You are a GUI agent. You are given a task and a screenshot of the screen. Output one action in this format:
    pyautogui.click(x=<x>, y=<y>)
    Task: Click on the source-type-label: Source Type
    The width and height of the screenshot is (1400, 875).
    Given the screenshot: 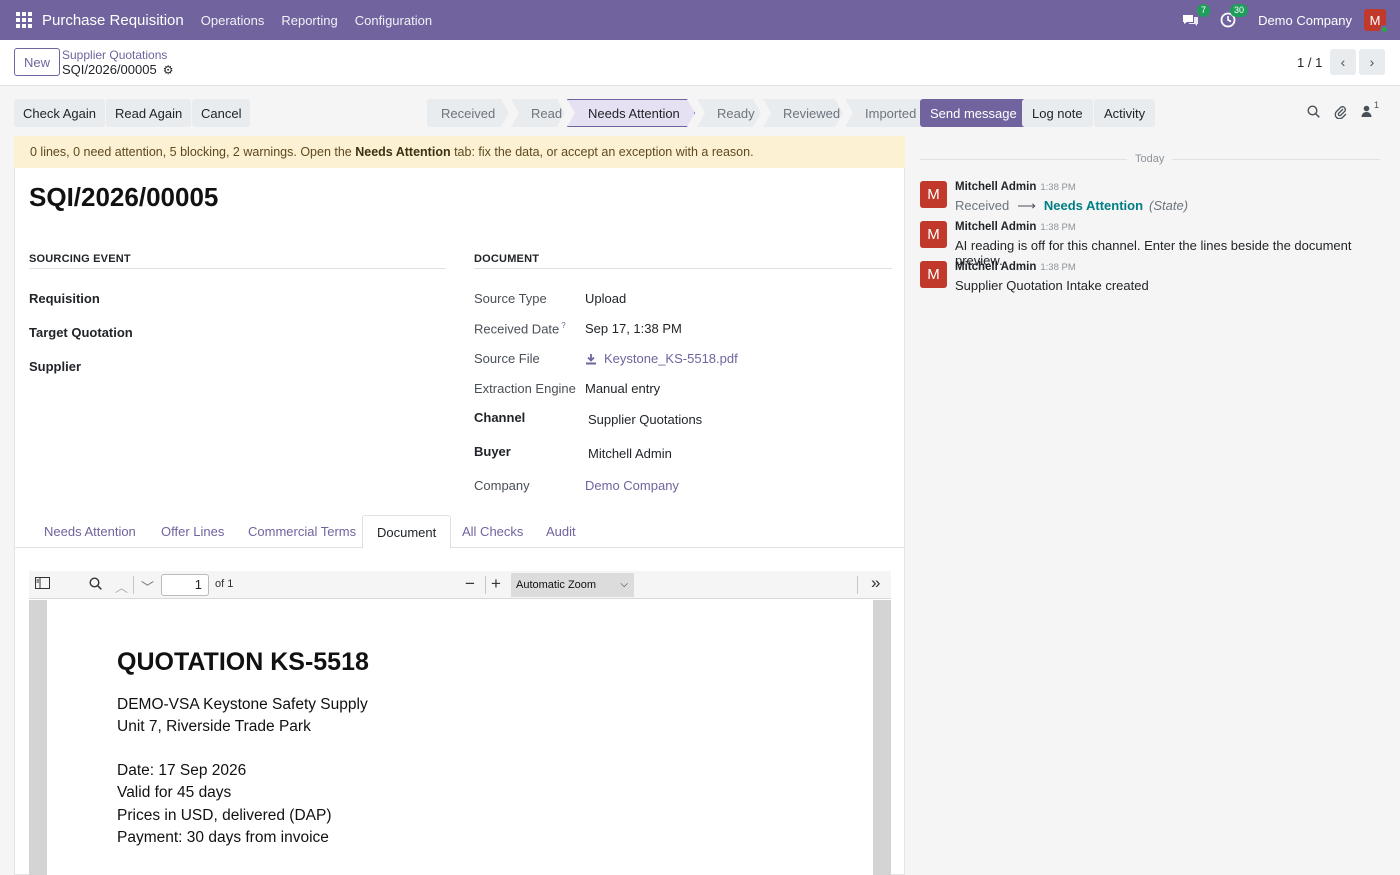 What is the action you would take?
    pyautogui.click(x=510, y=298)
    